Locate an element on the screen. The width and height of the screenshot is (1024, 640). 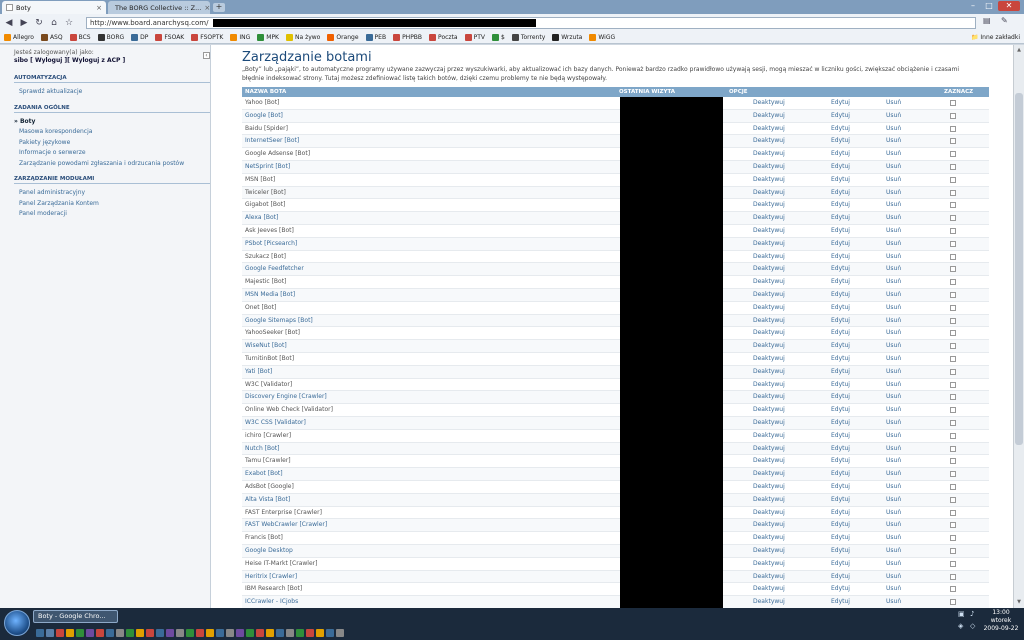
close-tab-icon: × is located at coordinates (207, 8).